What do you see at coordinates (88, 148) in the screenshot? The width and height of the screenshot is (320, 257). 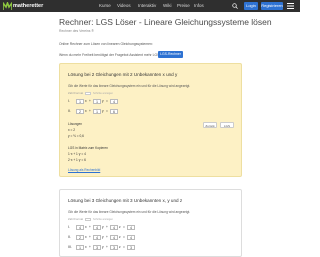 I see `copy-form-label: LGS in Matrix zum Kopieren` at bounding box center [88, 148].